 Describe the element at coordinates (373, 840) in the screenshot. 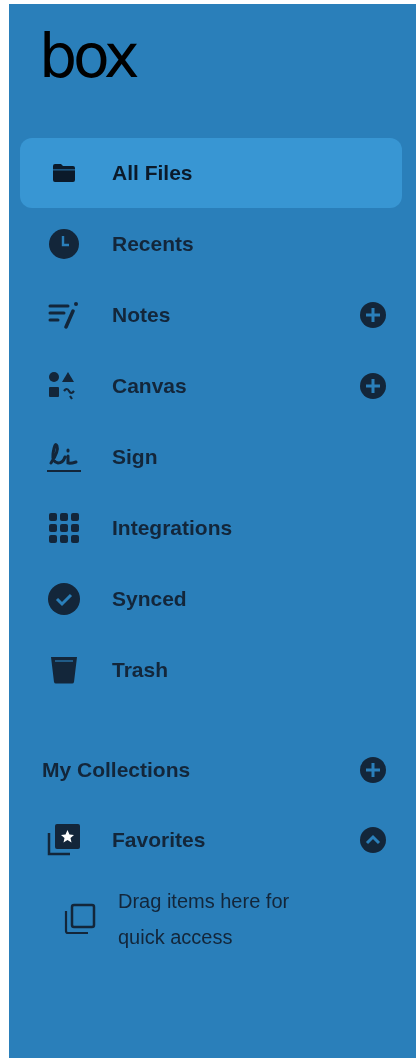

I see `collapse-icon` at that location.